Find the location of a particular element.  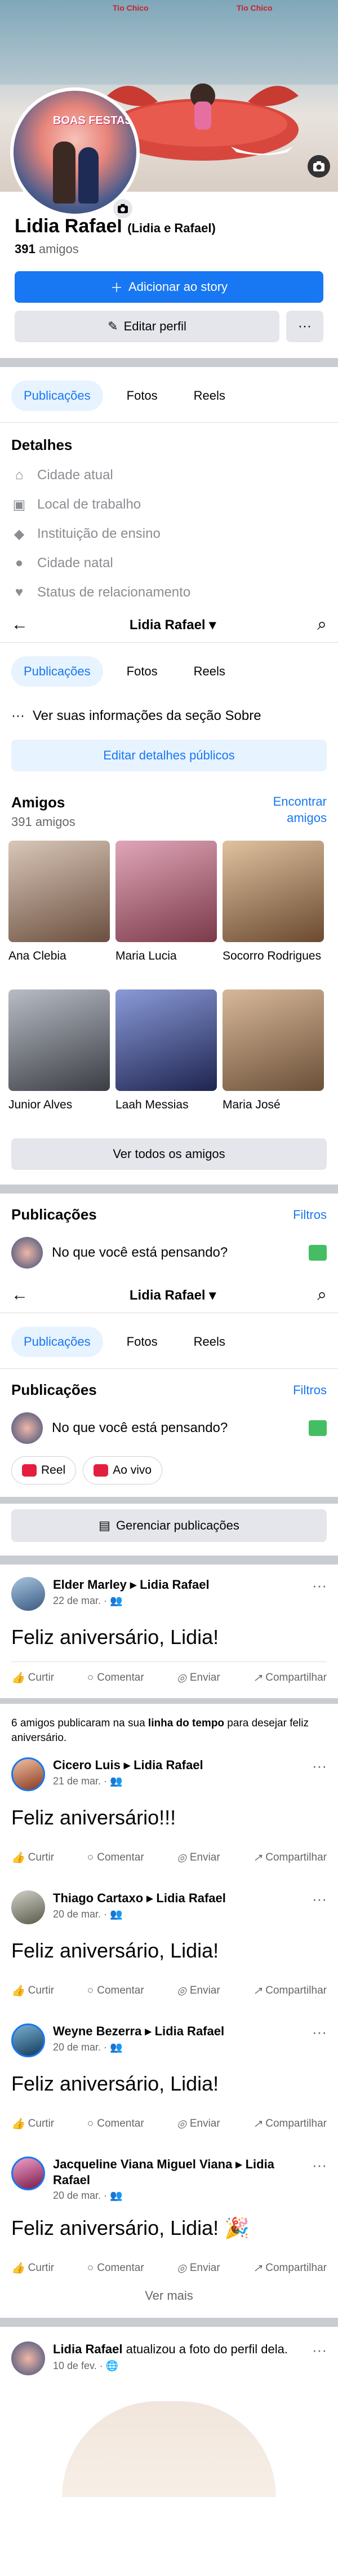

friend-card: Socorro Rodrigues is located at coordinates (273, 911).